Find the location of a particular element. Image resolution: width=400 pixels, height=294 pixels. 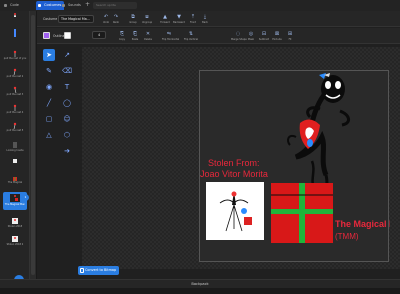

search-input: Search sprite is located at coordinates (115, 5).